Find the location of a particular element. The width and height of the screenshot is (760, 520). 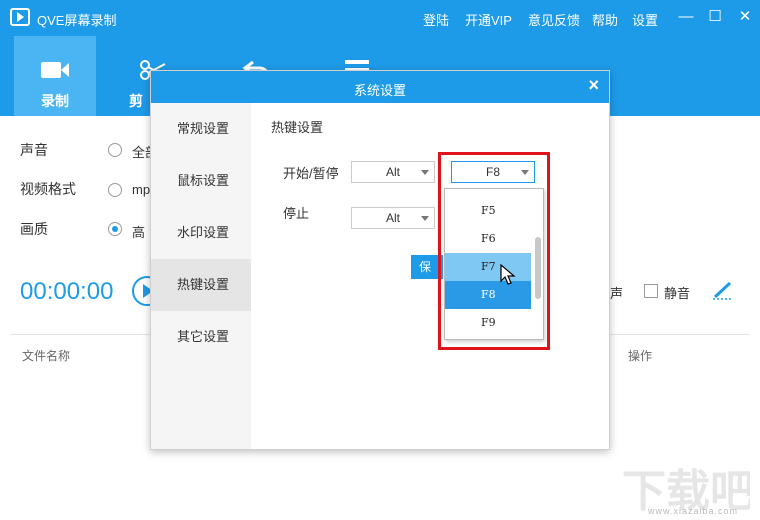

dialog-header: 系统设置 × is located at coordinates (380, 87).